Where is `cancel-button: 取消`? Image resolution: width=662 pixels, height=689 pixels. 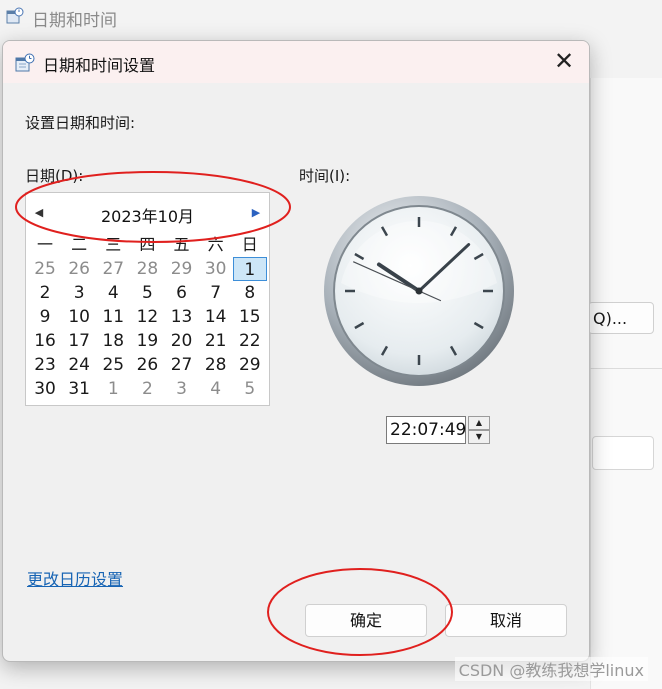
cancel-button: 取消 is located at coordinates (506, 620).